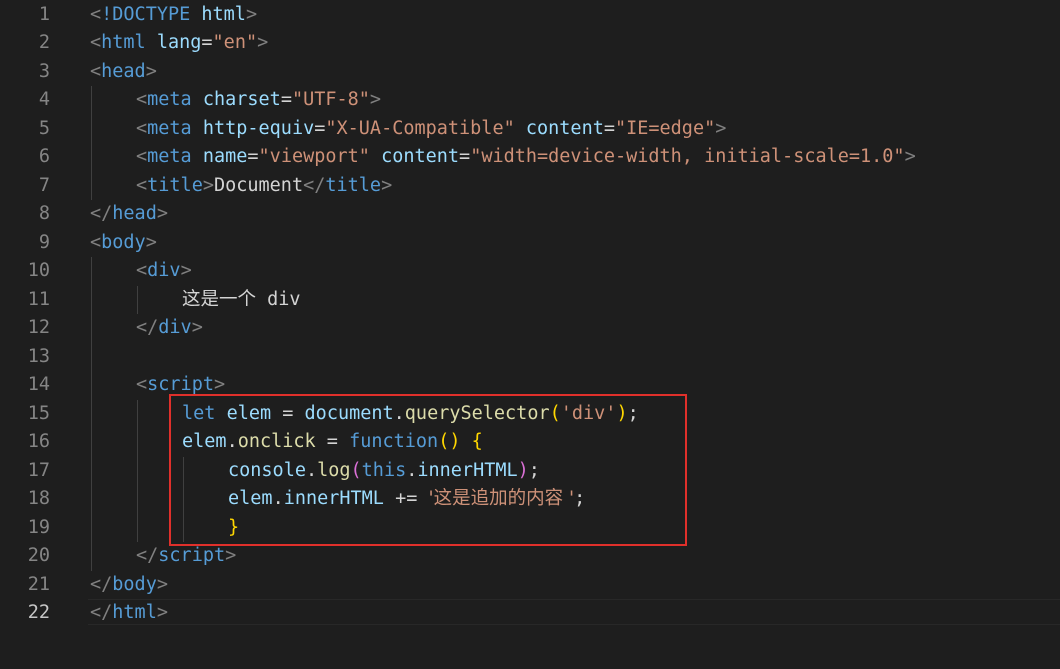  I want to click on line-number: 4, so click(44, 99).